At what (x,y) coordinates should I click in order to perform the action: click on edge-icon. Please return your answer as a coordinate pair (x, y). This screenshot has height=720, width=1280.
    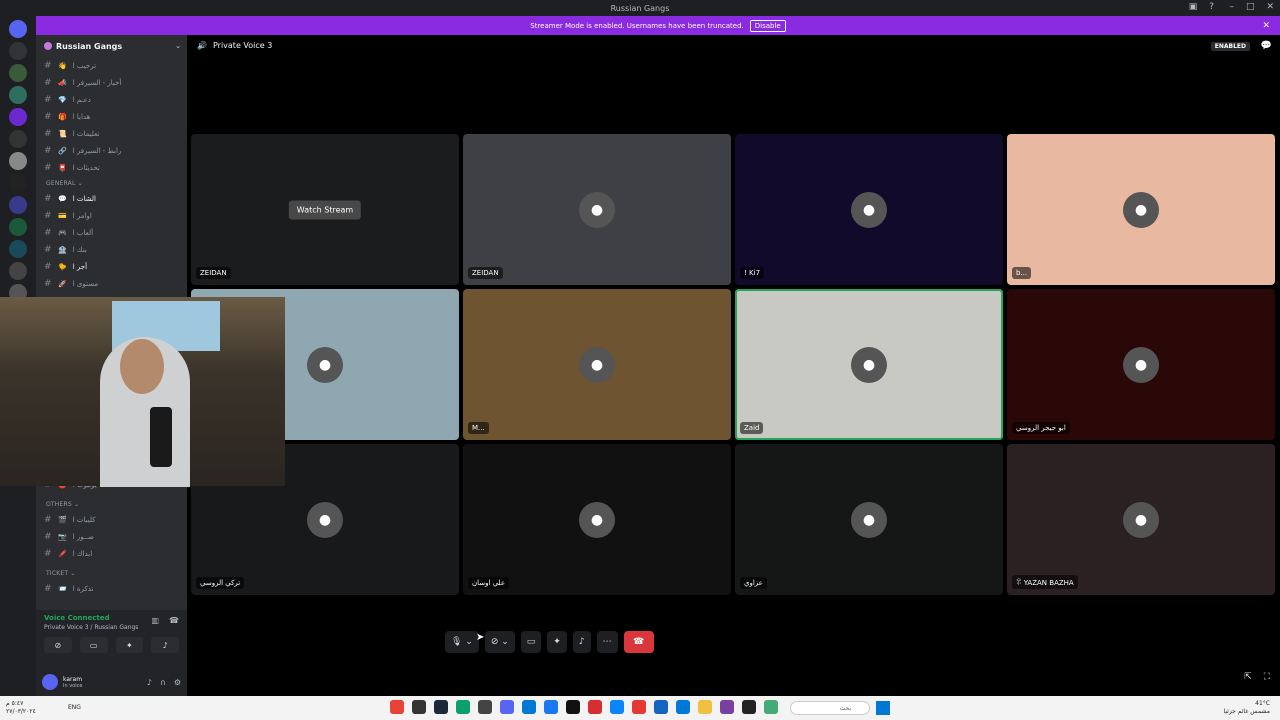
    Looking at the image, I should click on (683, 707).